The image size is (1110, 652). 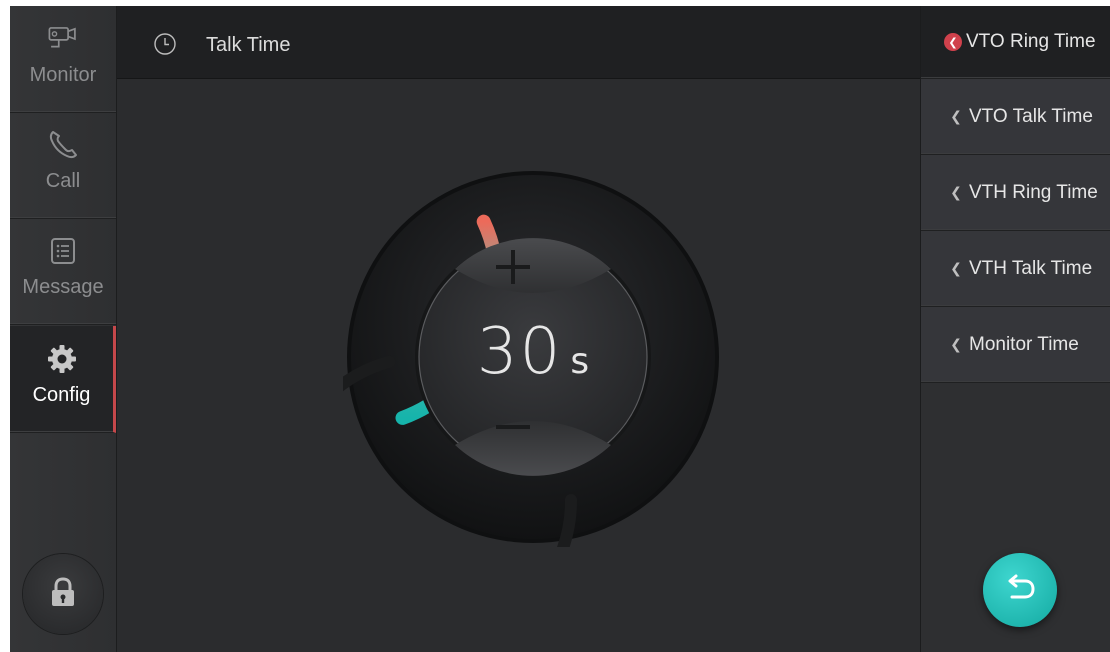 I want to click on menu-item-label: VTH Talk Time, so click(x=1031, y=268).